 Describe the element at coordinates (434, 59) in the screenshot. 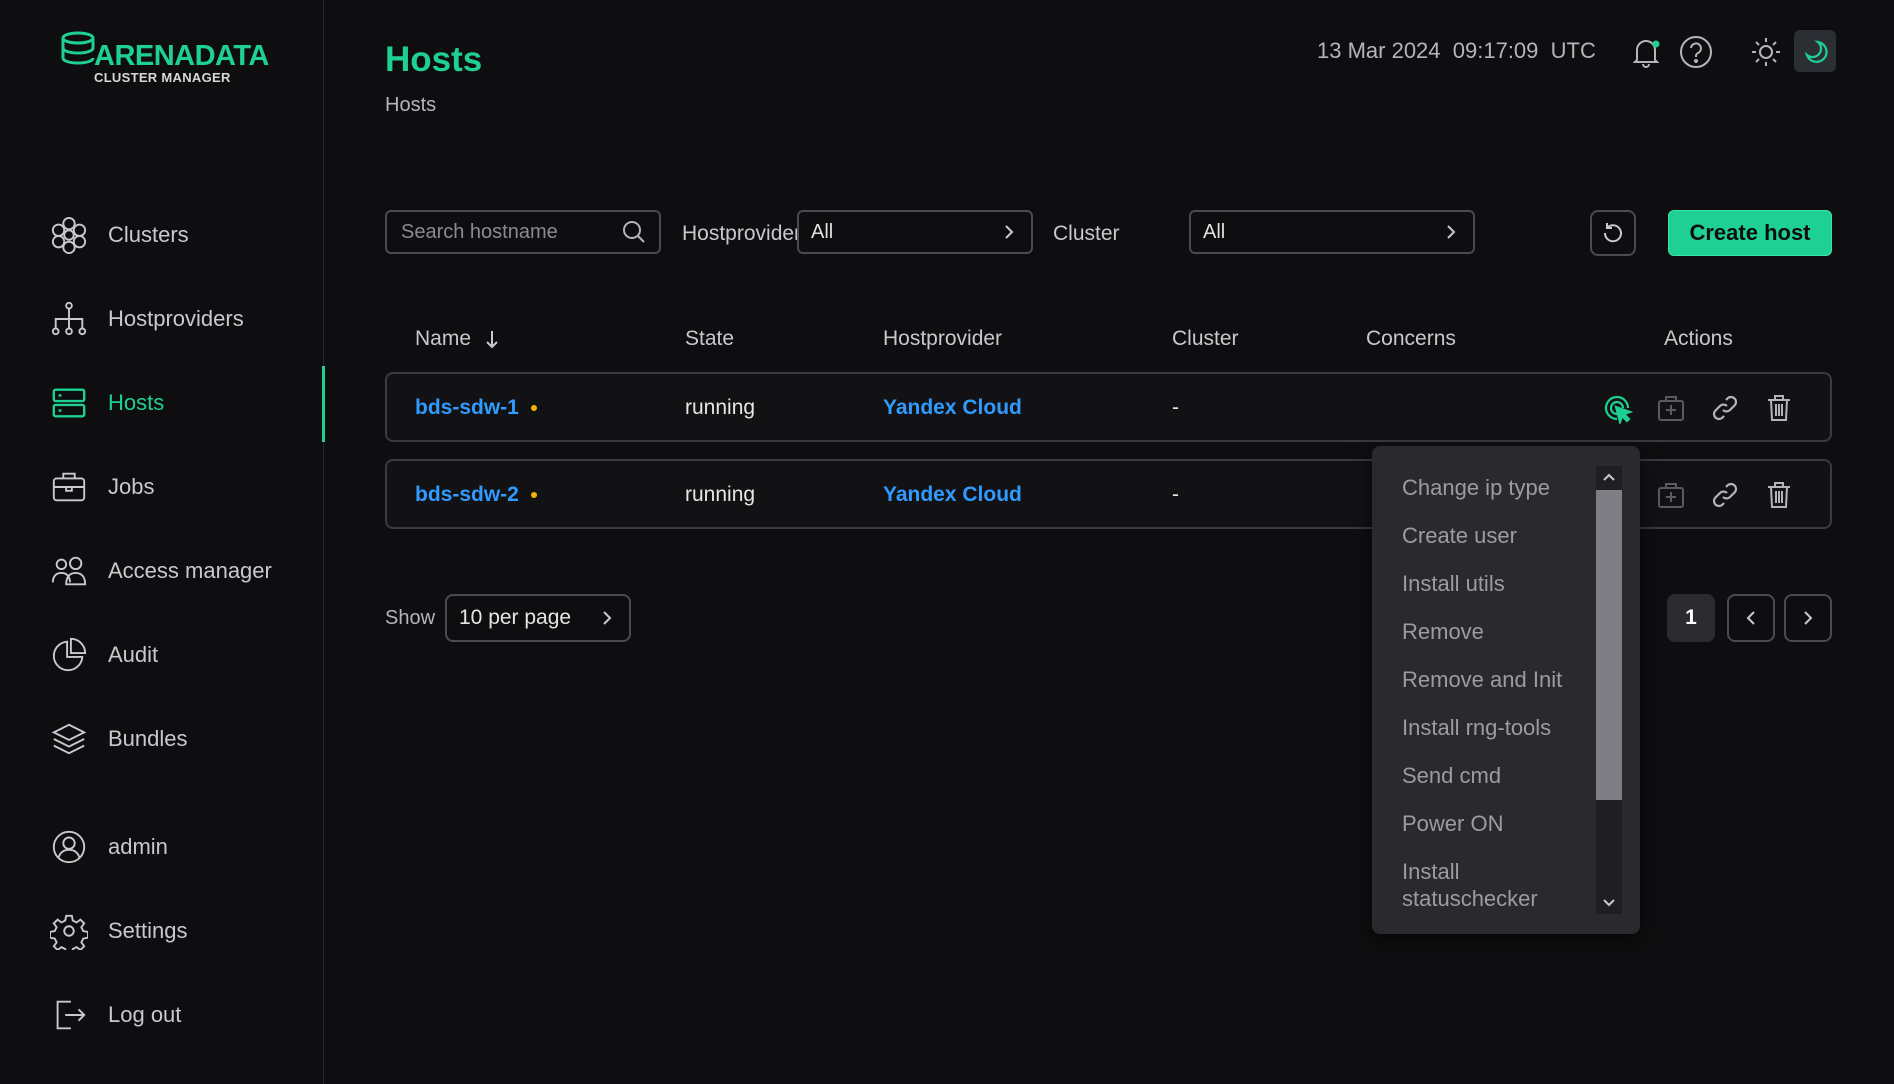

I see `page-title: Hosts` at that location.